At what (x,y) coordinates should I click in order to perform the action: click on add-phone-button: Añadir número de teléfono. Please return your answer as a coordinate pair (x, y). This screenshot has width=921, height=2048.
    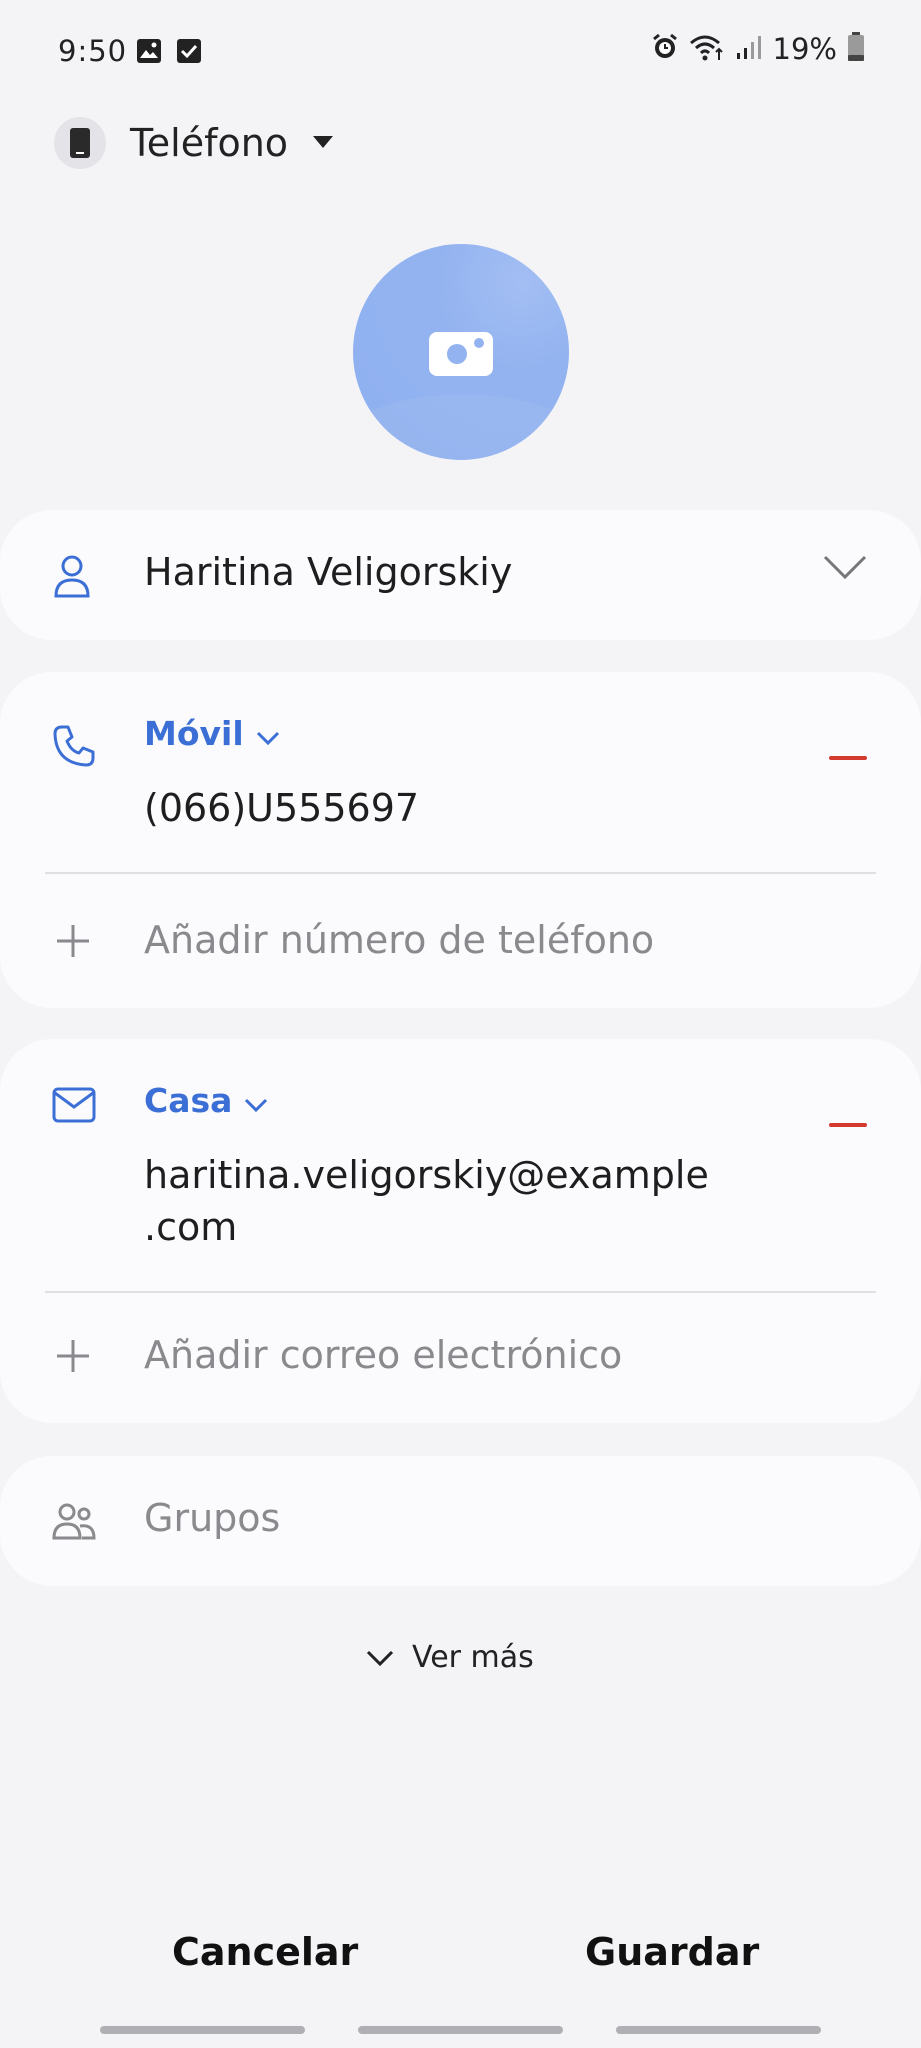
    Looking at the image, I should click on (399, 940).